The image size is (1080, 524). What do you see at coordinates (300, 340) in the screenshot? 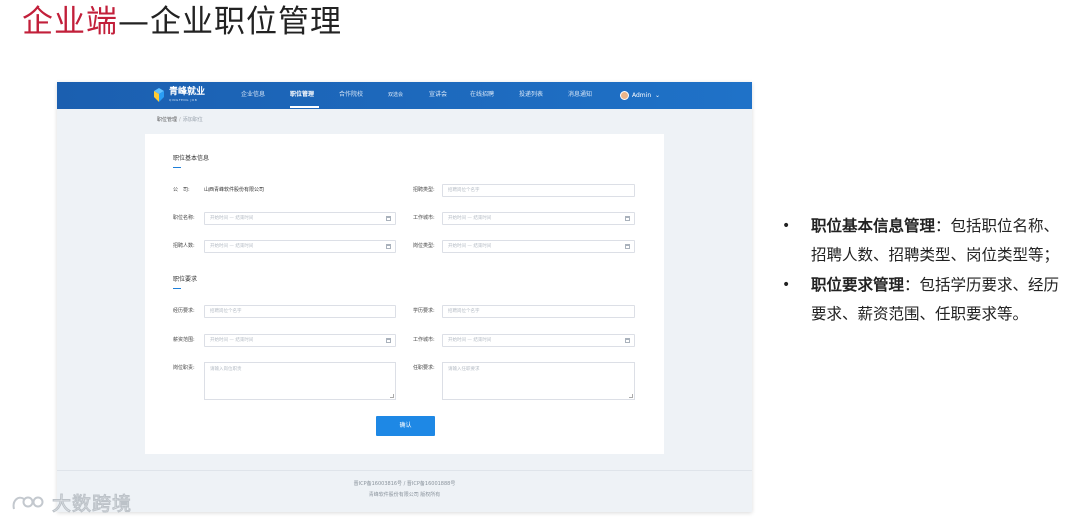
I see `salary-input: 开始时间 — 结束时间` at bounding box center [300, 340].